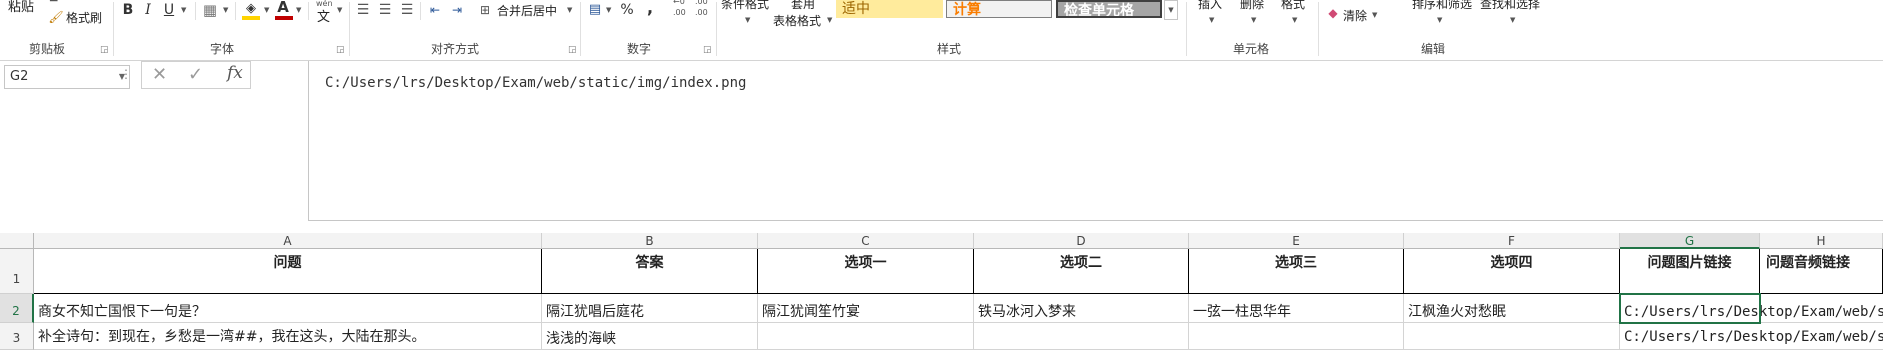  What do you see at coordinates (1821, 241) in the screenshot?
I see `column-header-h: H` at bounding box center [1821, 241].